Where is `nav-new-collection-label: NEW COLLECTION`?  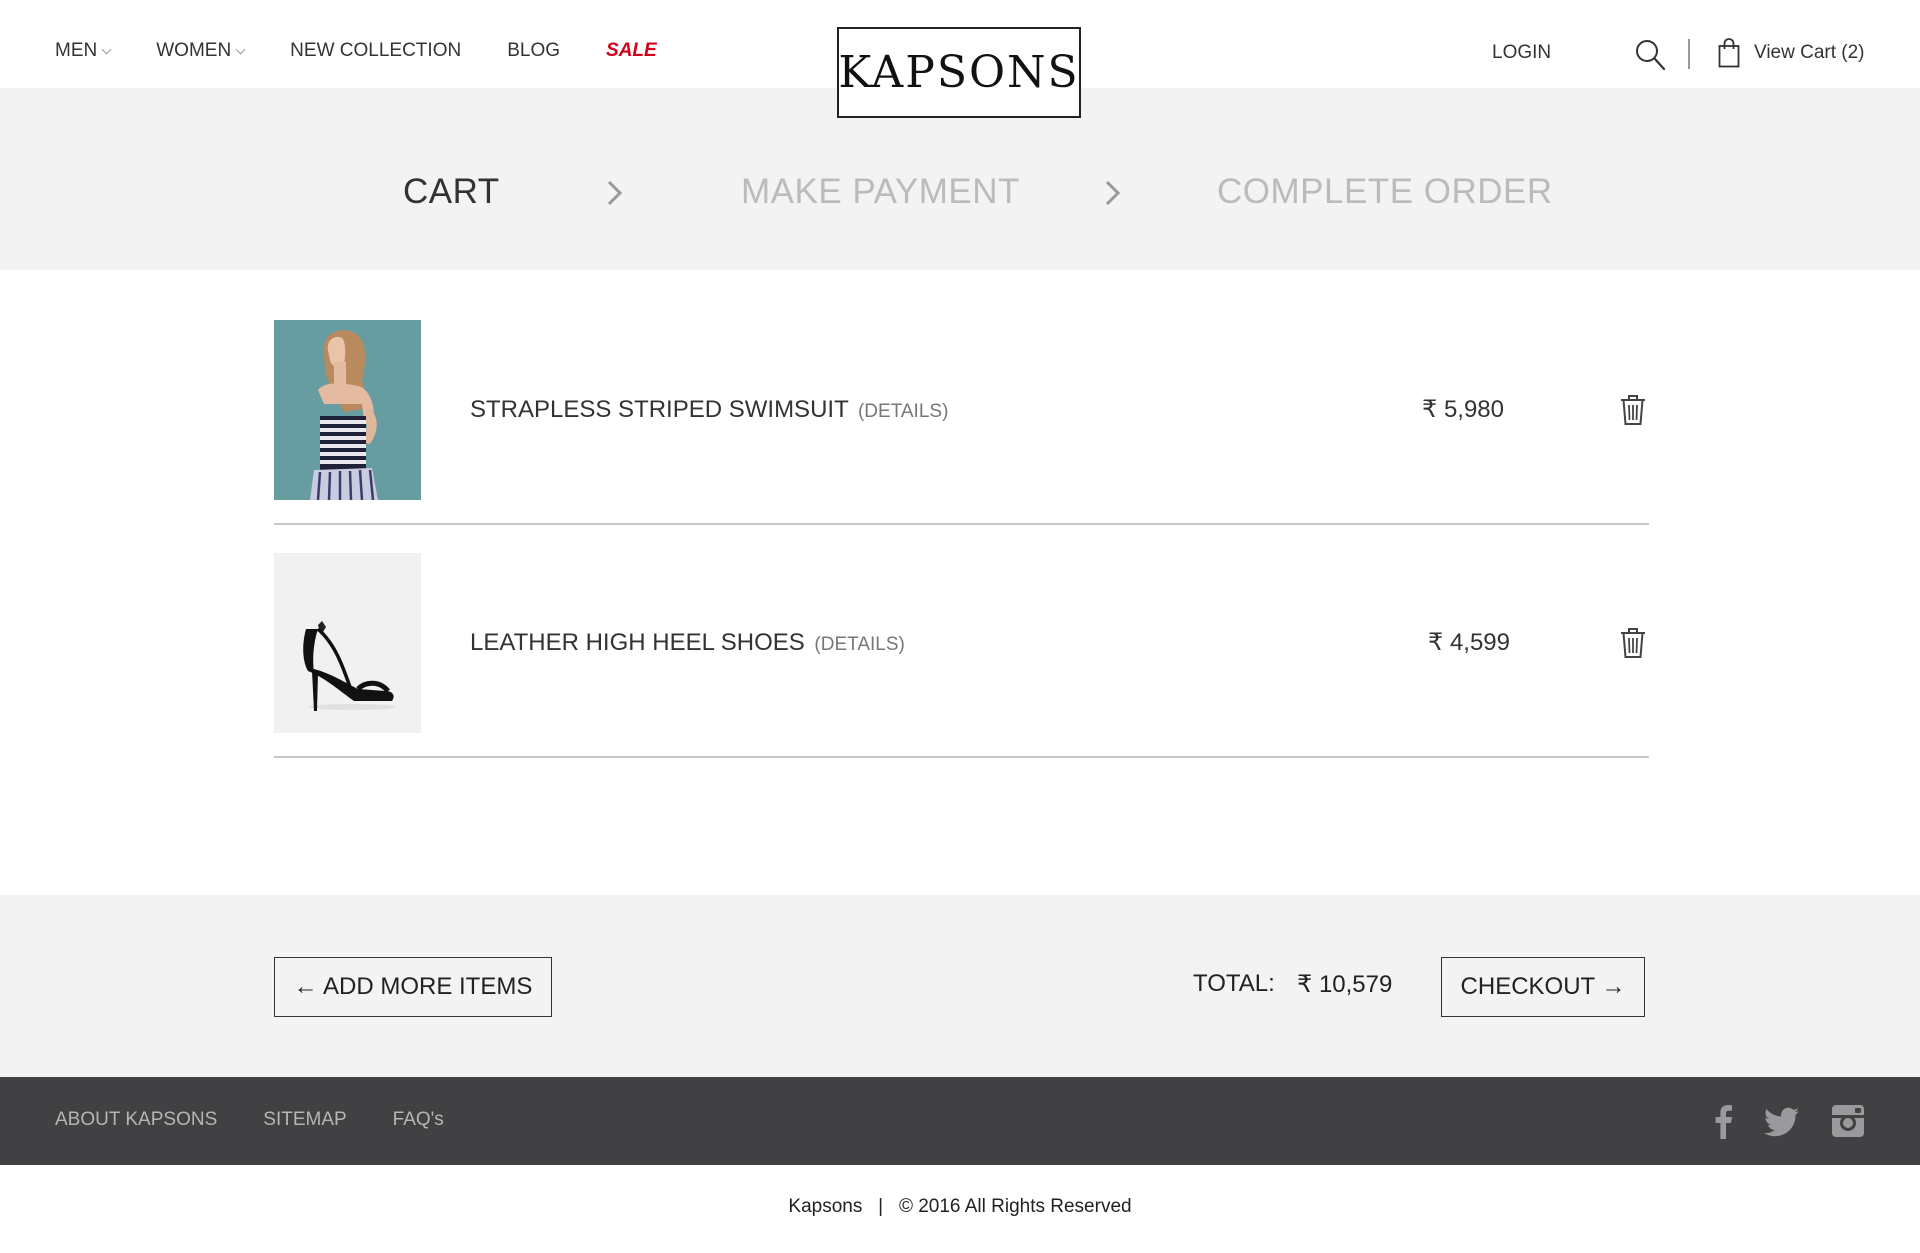 nav-new-collection-label: NEW COLLECTION is located at coordinates (376, 50).